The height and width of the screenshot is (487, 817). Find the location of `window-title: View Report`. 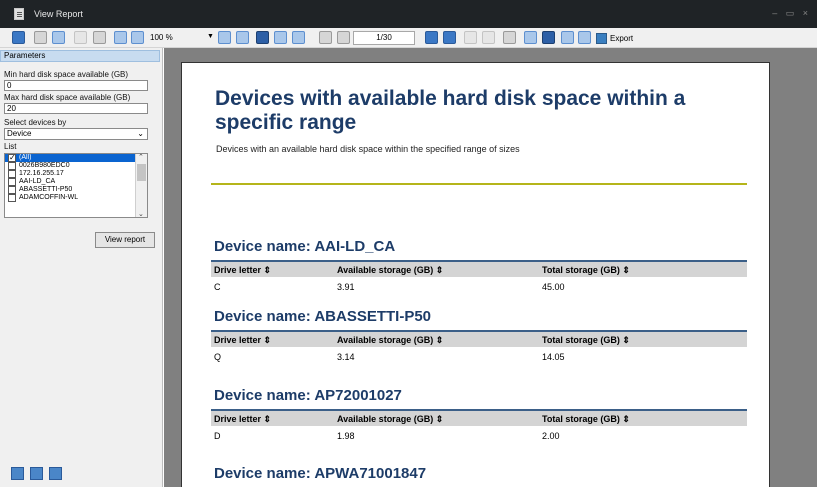

window-title: View Report is located at coordinates (58, 14).